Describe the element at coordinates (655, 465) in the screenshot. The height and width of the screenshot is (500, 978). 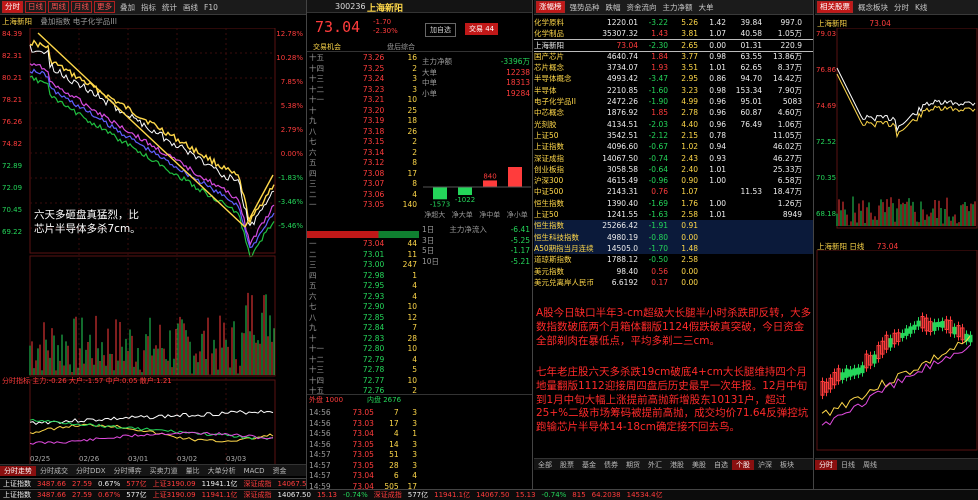
I see `ranking-bottom-tab: 外汇` at that location.